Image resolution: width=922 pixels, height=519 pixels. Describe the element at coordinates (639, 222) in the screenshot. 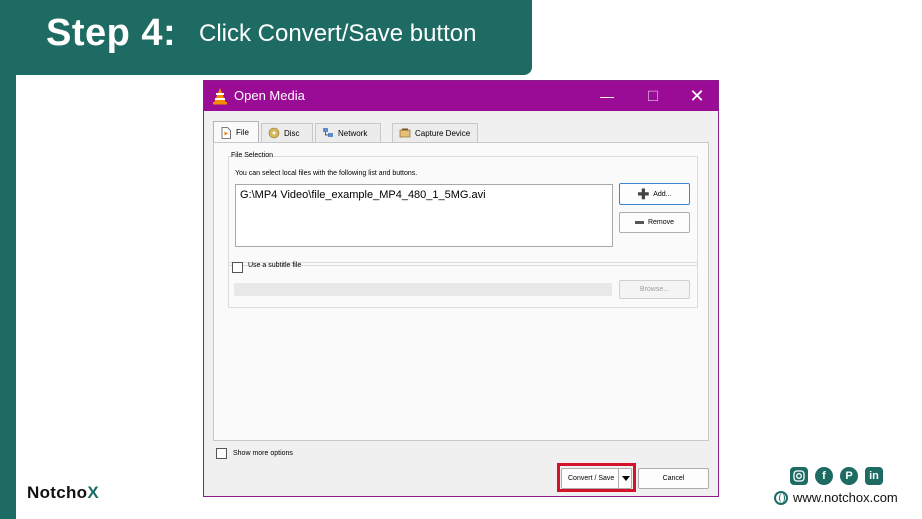

I see `minus-icon` at that location.